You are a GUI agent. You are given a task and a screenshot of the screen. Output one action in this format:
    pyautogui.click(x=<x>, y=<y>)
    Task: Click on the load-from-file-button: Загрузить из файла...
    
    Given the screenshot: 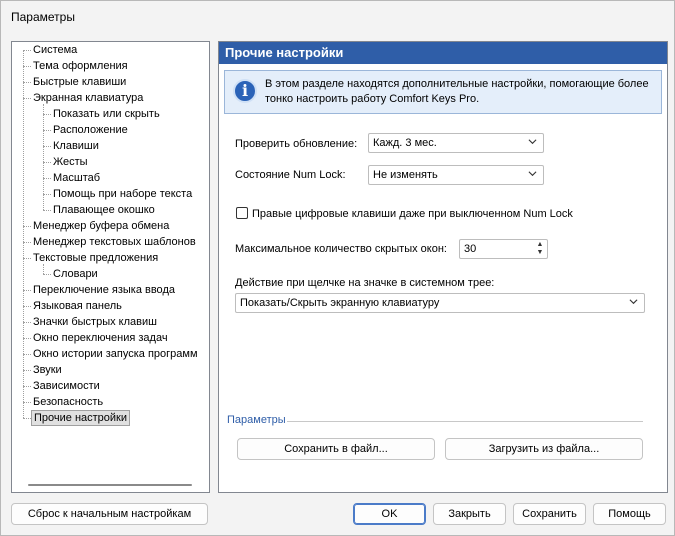 What is the action you would take?
    pyautogui.click(x=544, y=449)
    